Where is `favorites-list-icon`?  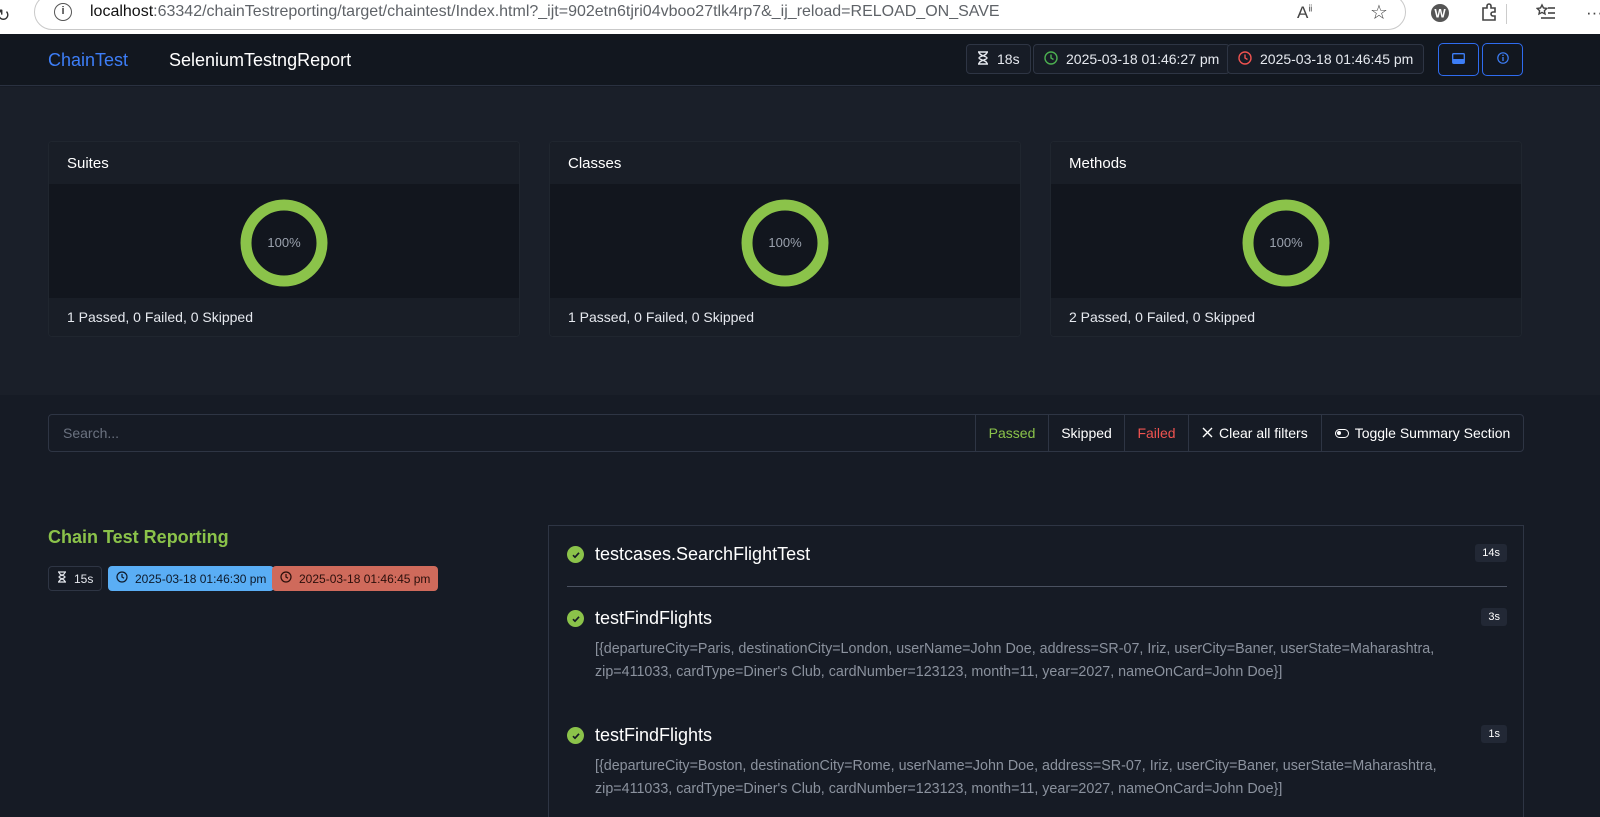
favorites-list-icon is located at coordinates (1545, 14).